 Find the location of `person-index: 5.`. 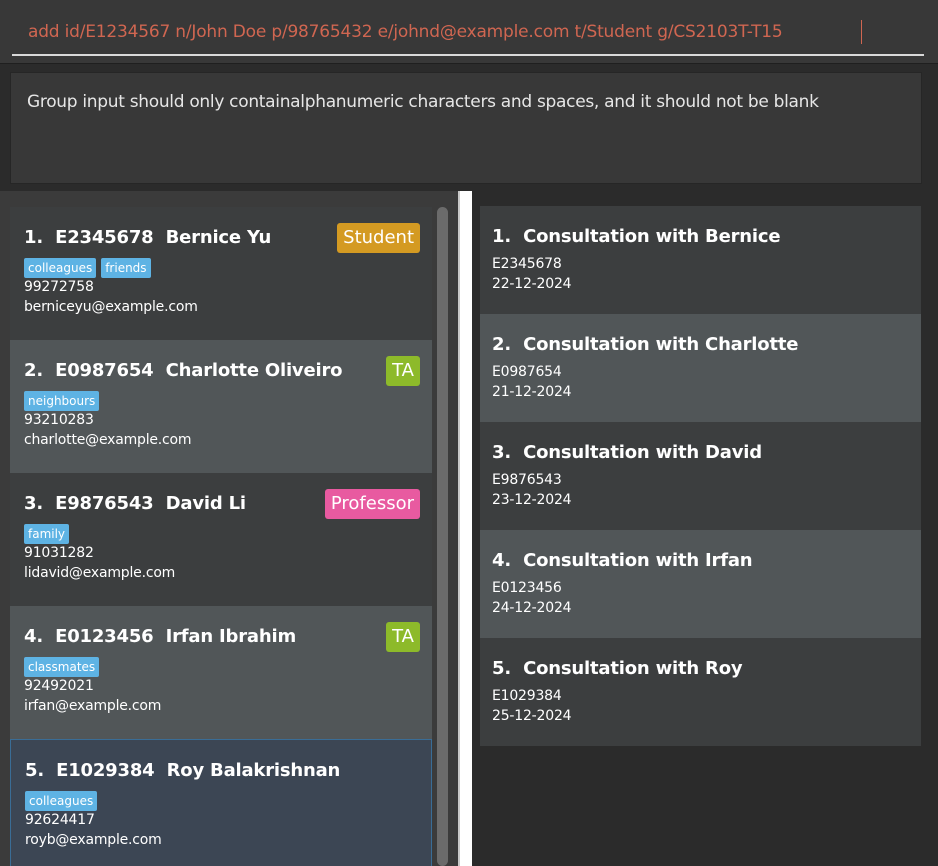

person-index: 5. is located at coordinates (34, 770).